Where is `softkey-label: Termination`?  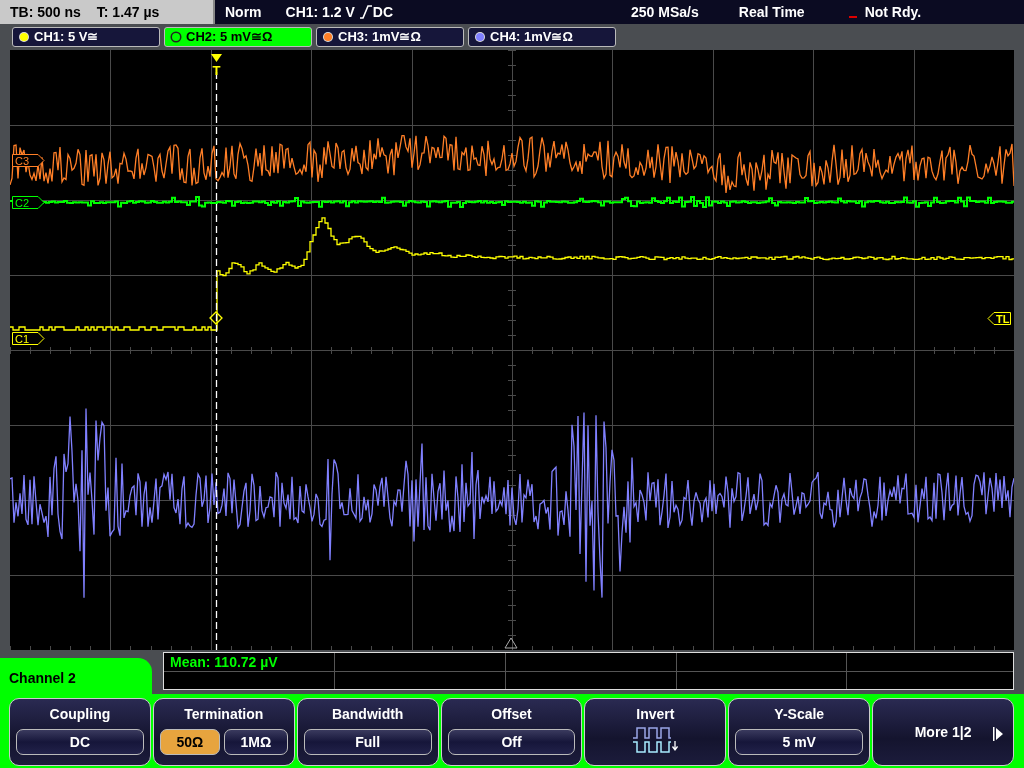
softkey-label: Termination is located at coordinates (224, 714).